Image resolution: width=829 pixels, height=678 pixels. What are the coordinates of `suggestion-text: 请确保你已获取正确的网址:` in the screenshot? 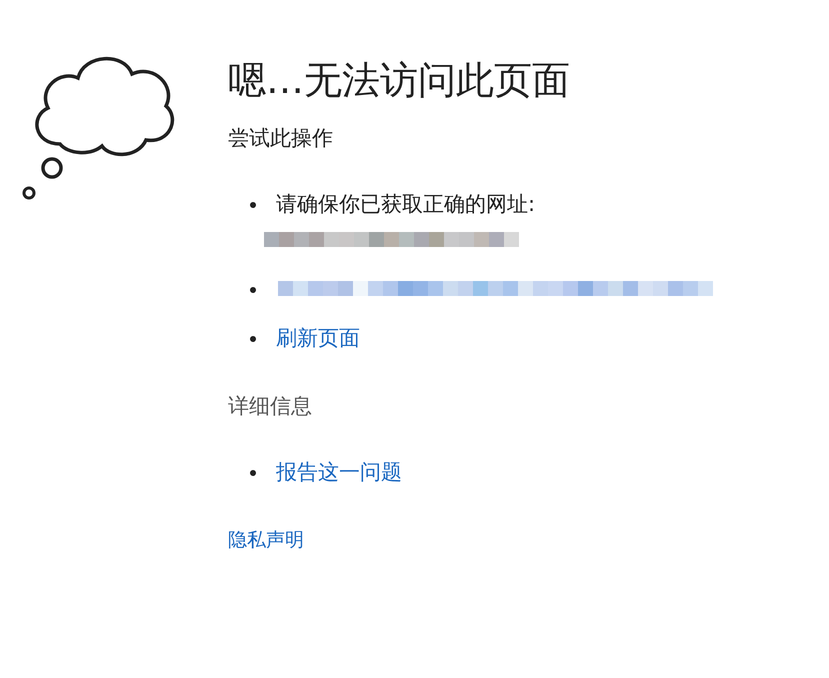 It's located at (406, 204).